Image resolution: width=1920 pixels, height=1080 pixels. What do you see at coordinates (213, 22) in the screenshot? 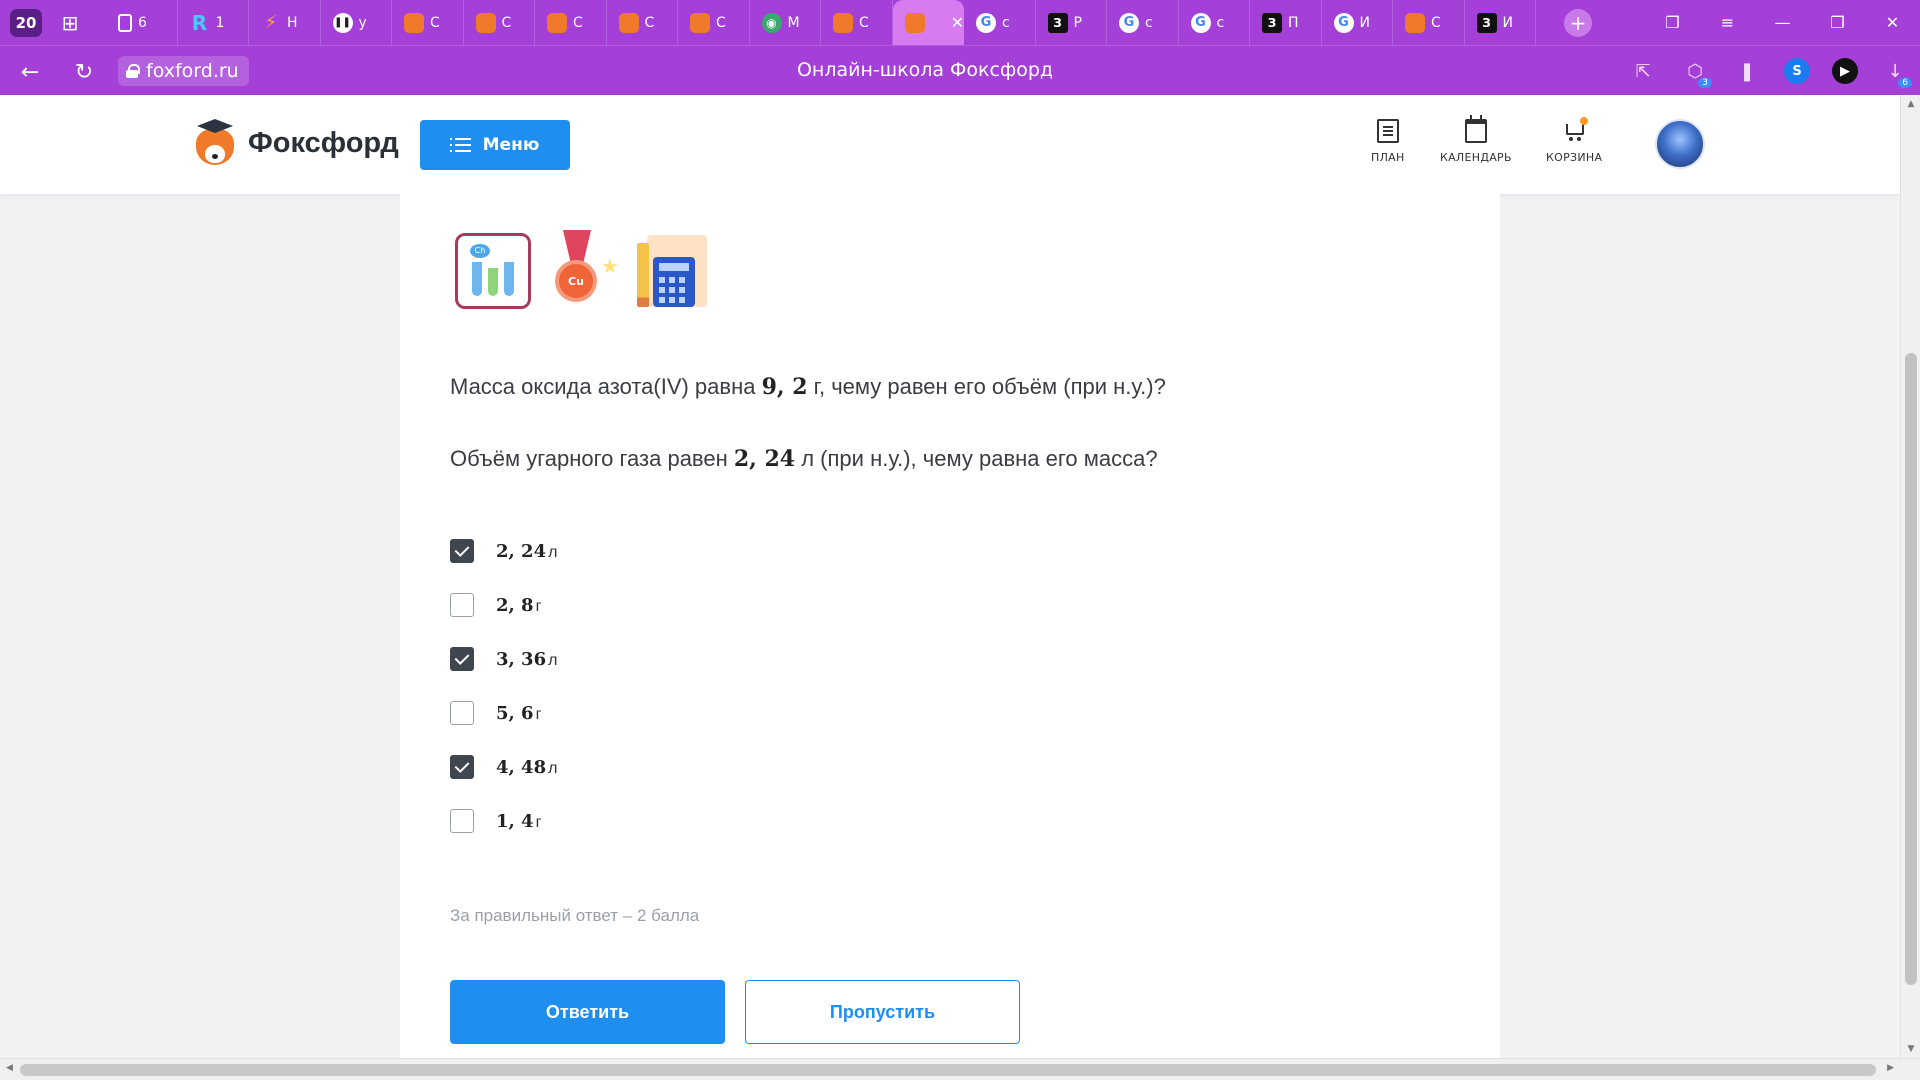
I see `browser-tab: R1` at bounding box center [213, 22].